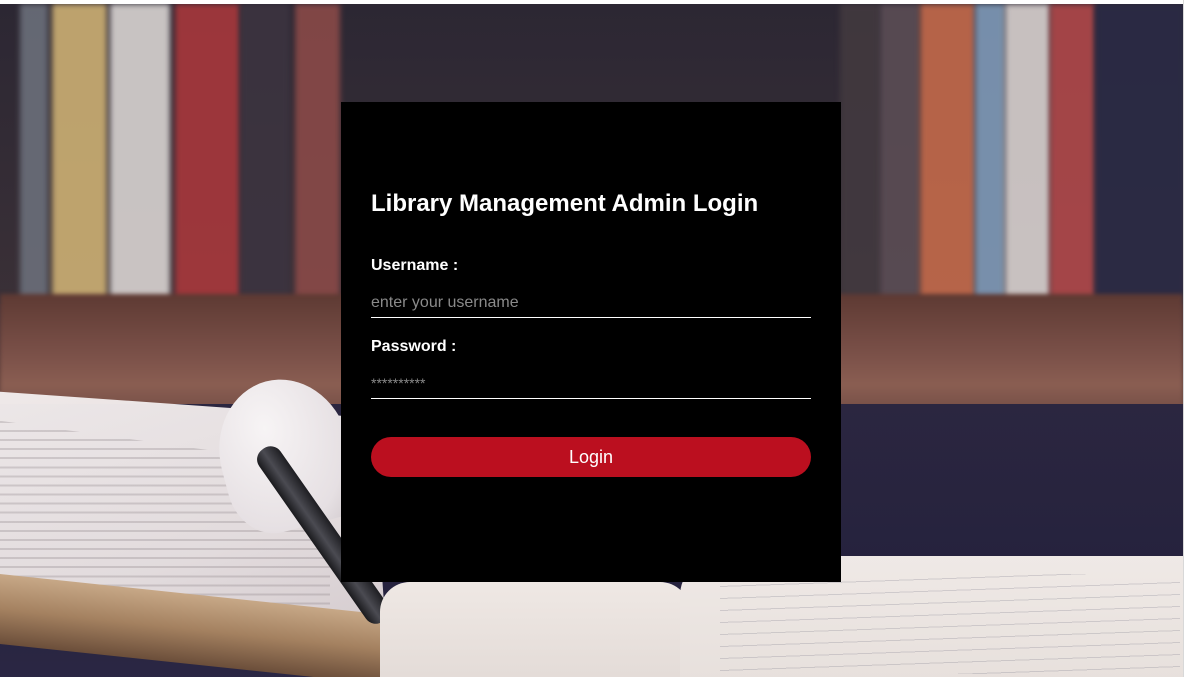 Image resolution: width=1186 pixels, height=677 pixels. I want to click on password-input, so click(591, 383).